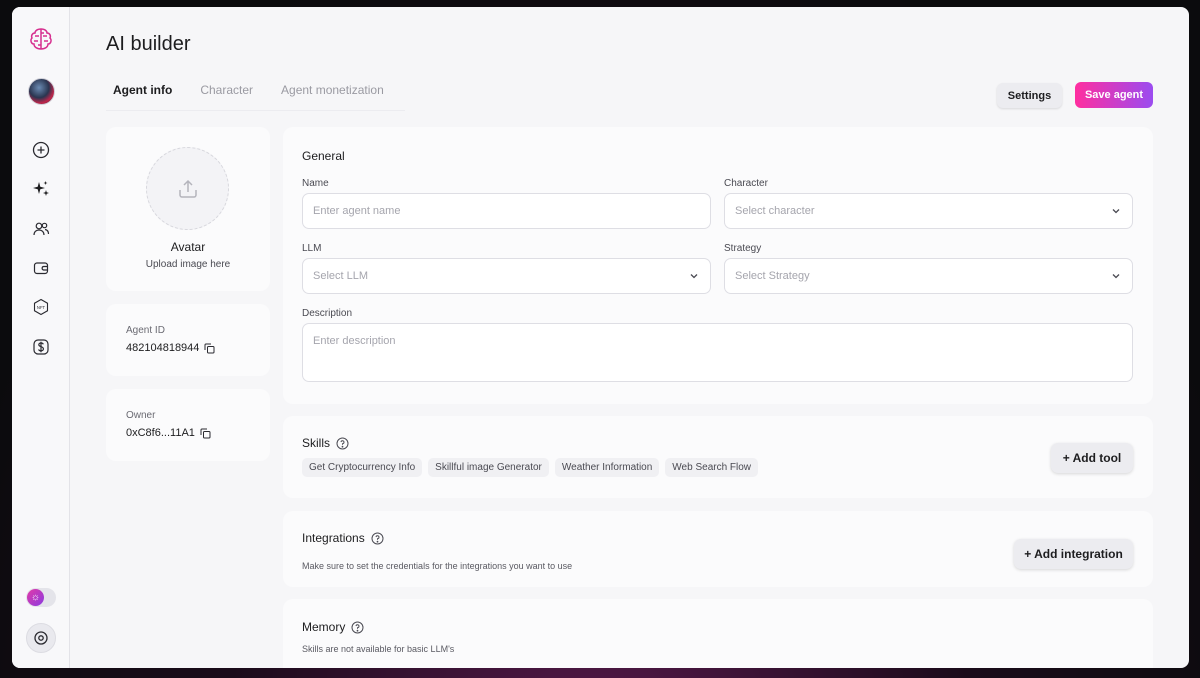 This screenshot has width=1200, height=678. I want to click on owner-card: Owner 0xC8f6...11A1, so click(188, 425).